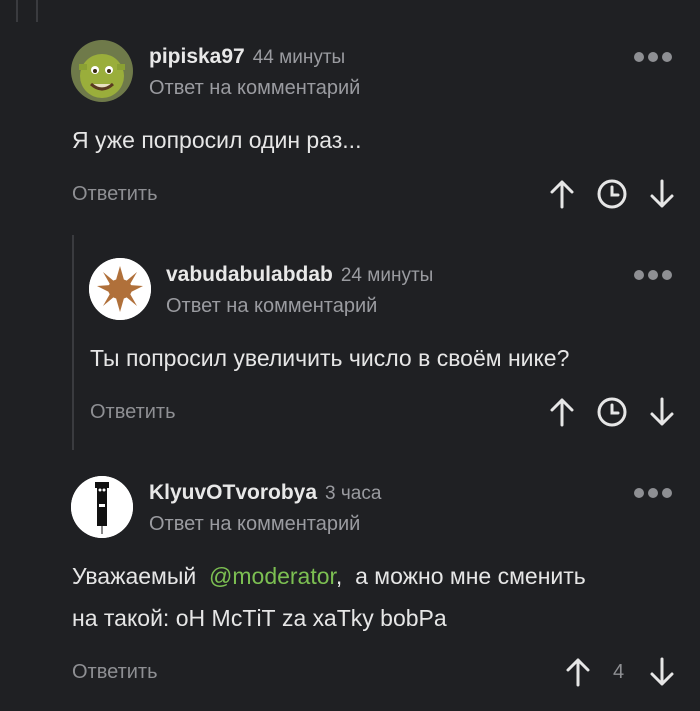 This screenshot has height=711, width=700. Describe the element at coordinates (247, 57) in the screenshot. I see `username: pipiska97 44 минуты` at that location.